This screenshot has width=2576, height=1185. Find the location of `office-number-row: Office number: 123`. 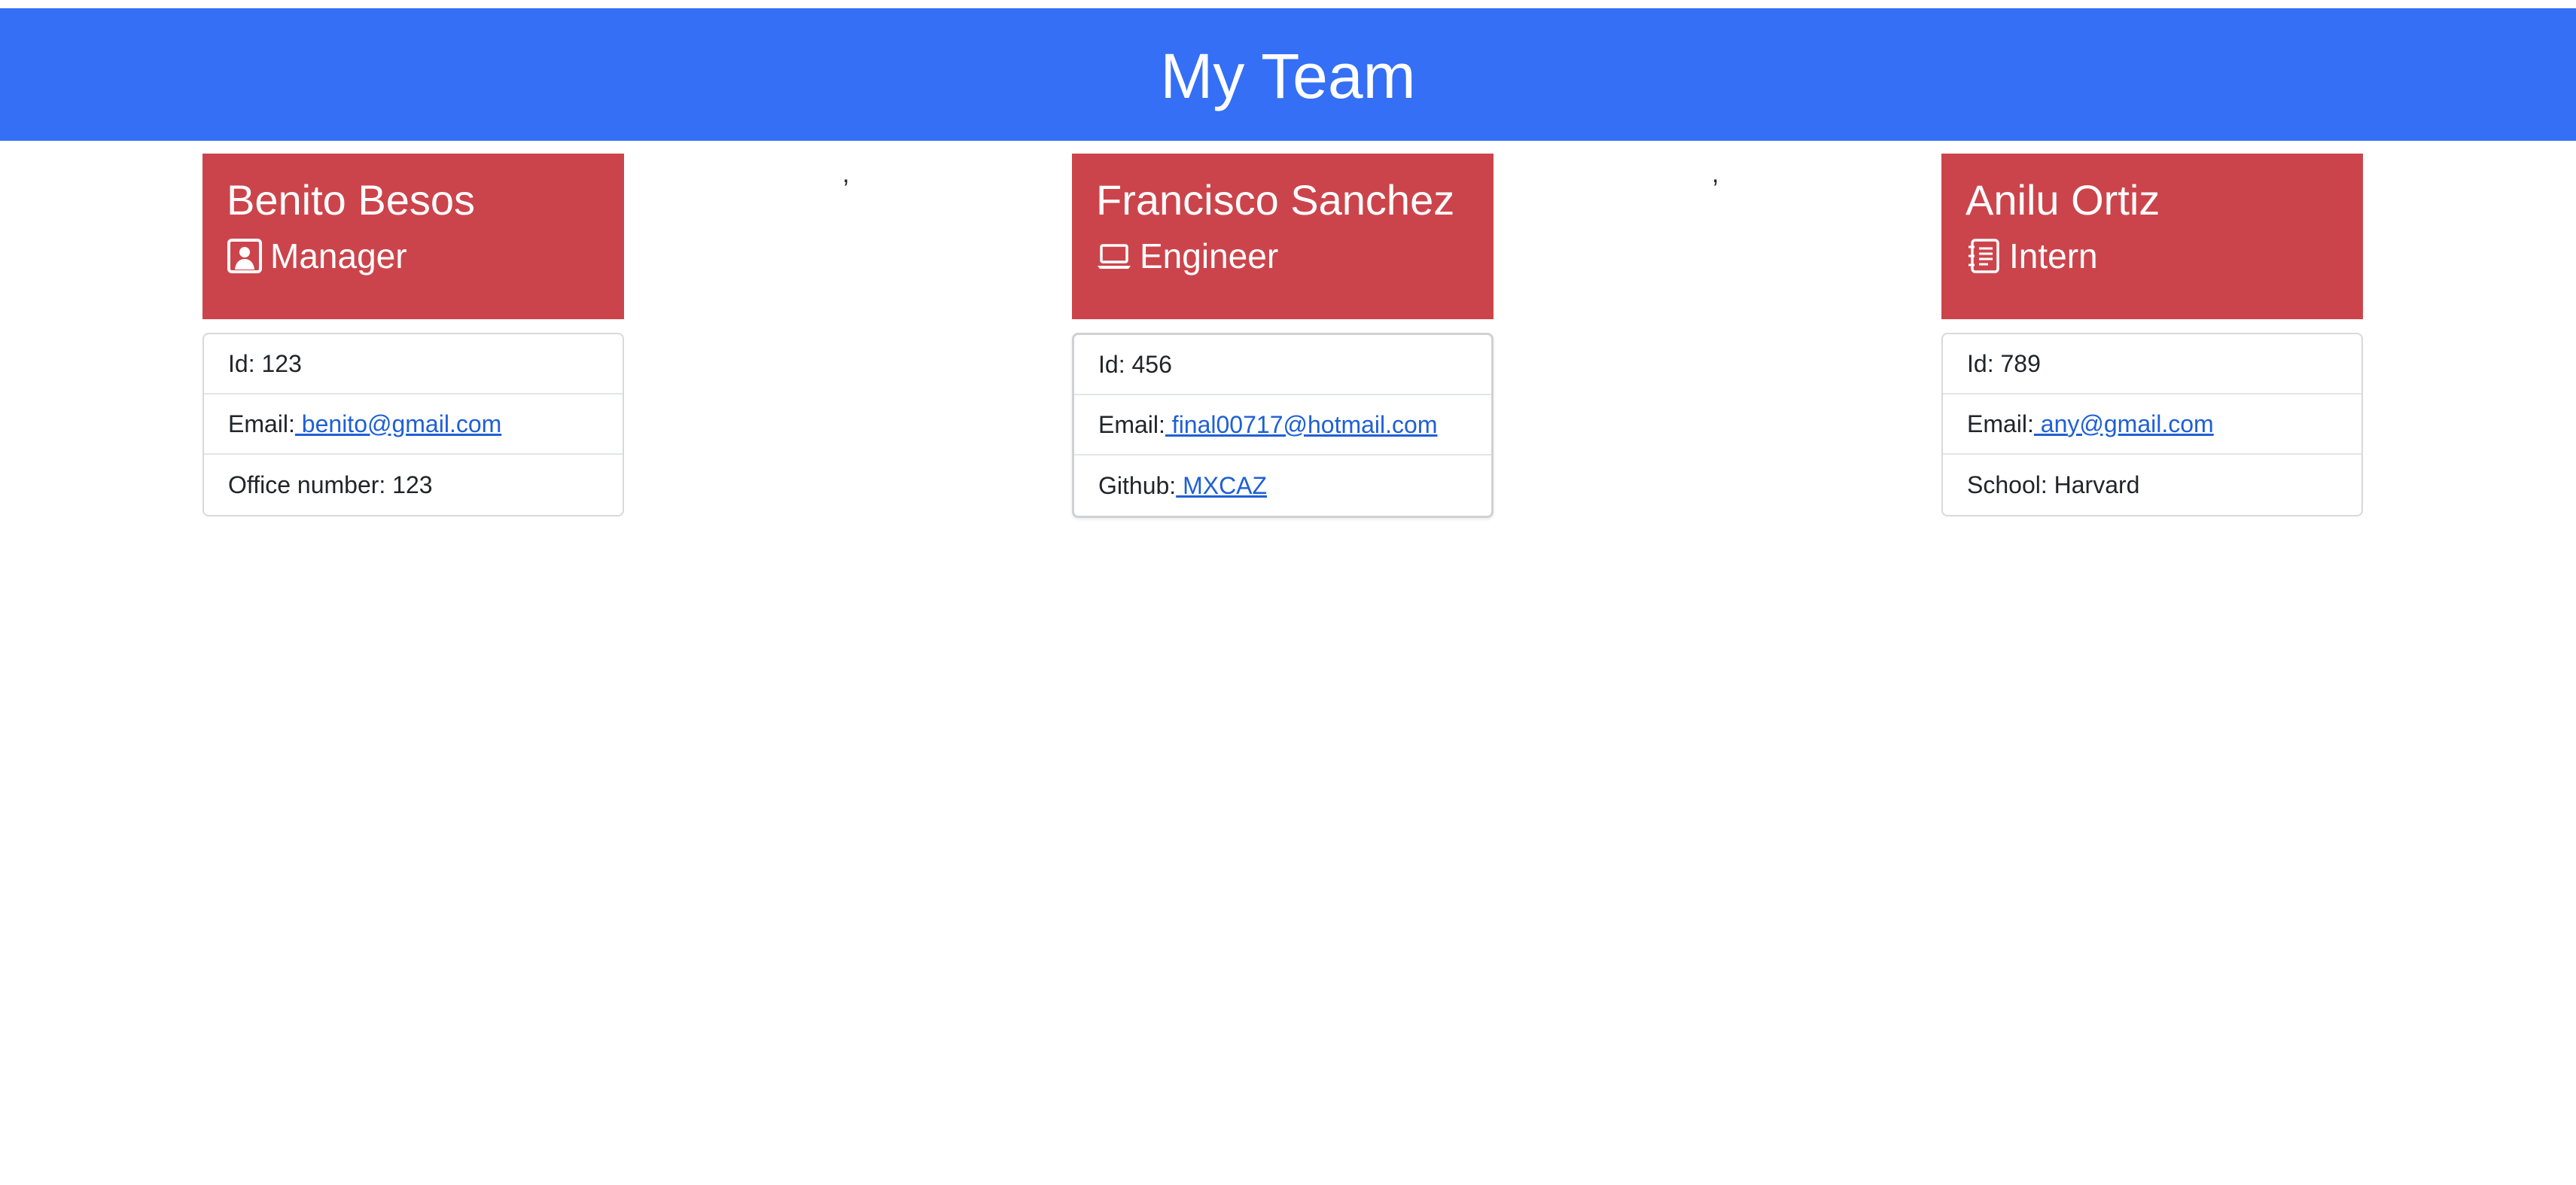

office-number-row: Office number: 123 is located at coordinates (414, 485).